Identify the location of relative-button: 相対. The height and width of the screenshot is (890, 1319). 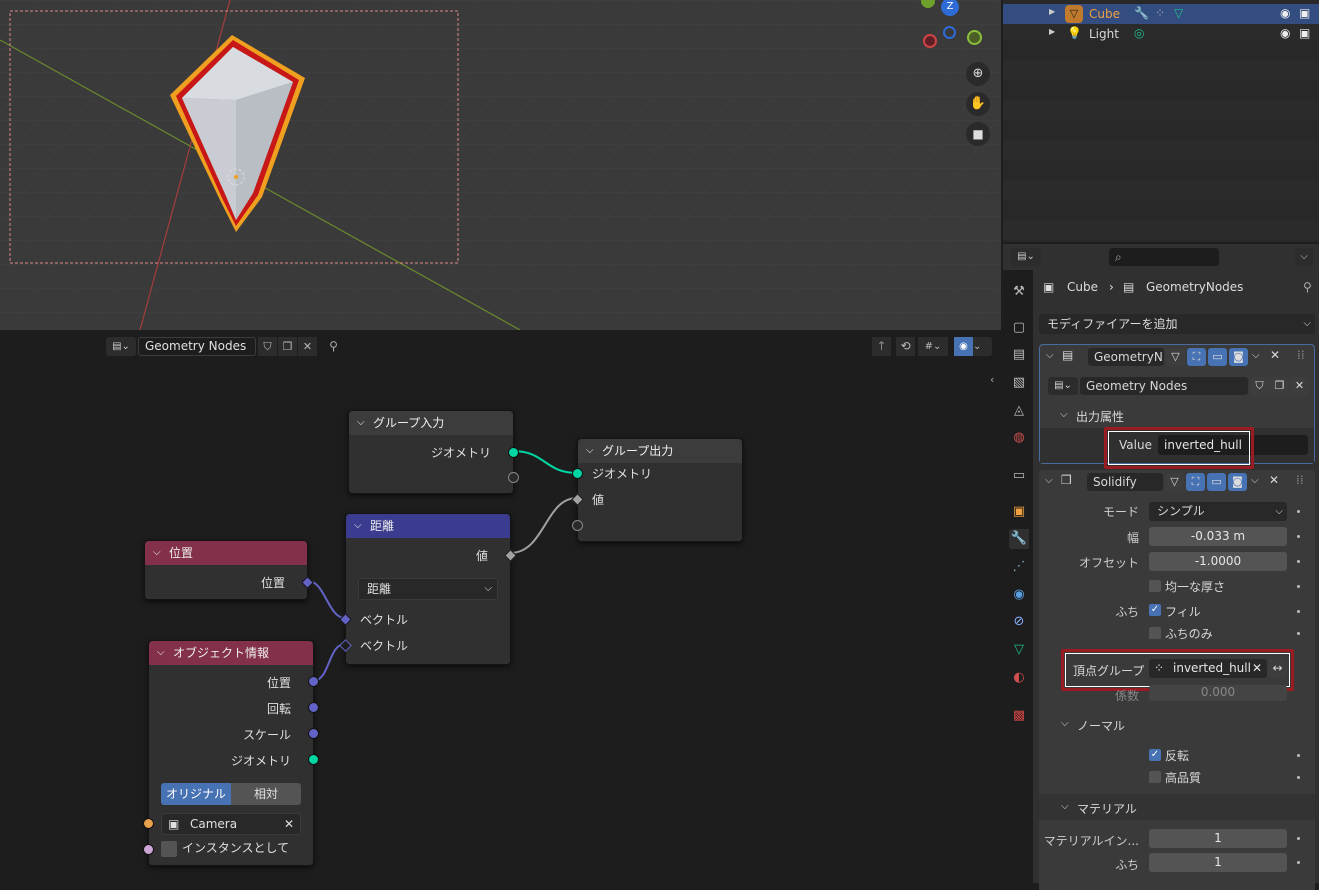
(266, 794).